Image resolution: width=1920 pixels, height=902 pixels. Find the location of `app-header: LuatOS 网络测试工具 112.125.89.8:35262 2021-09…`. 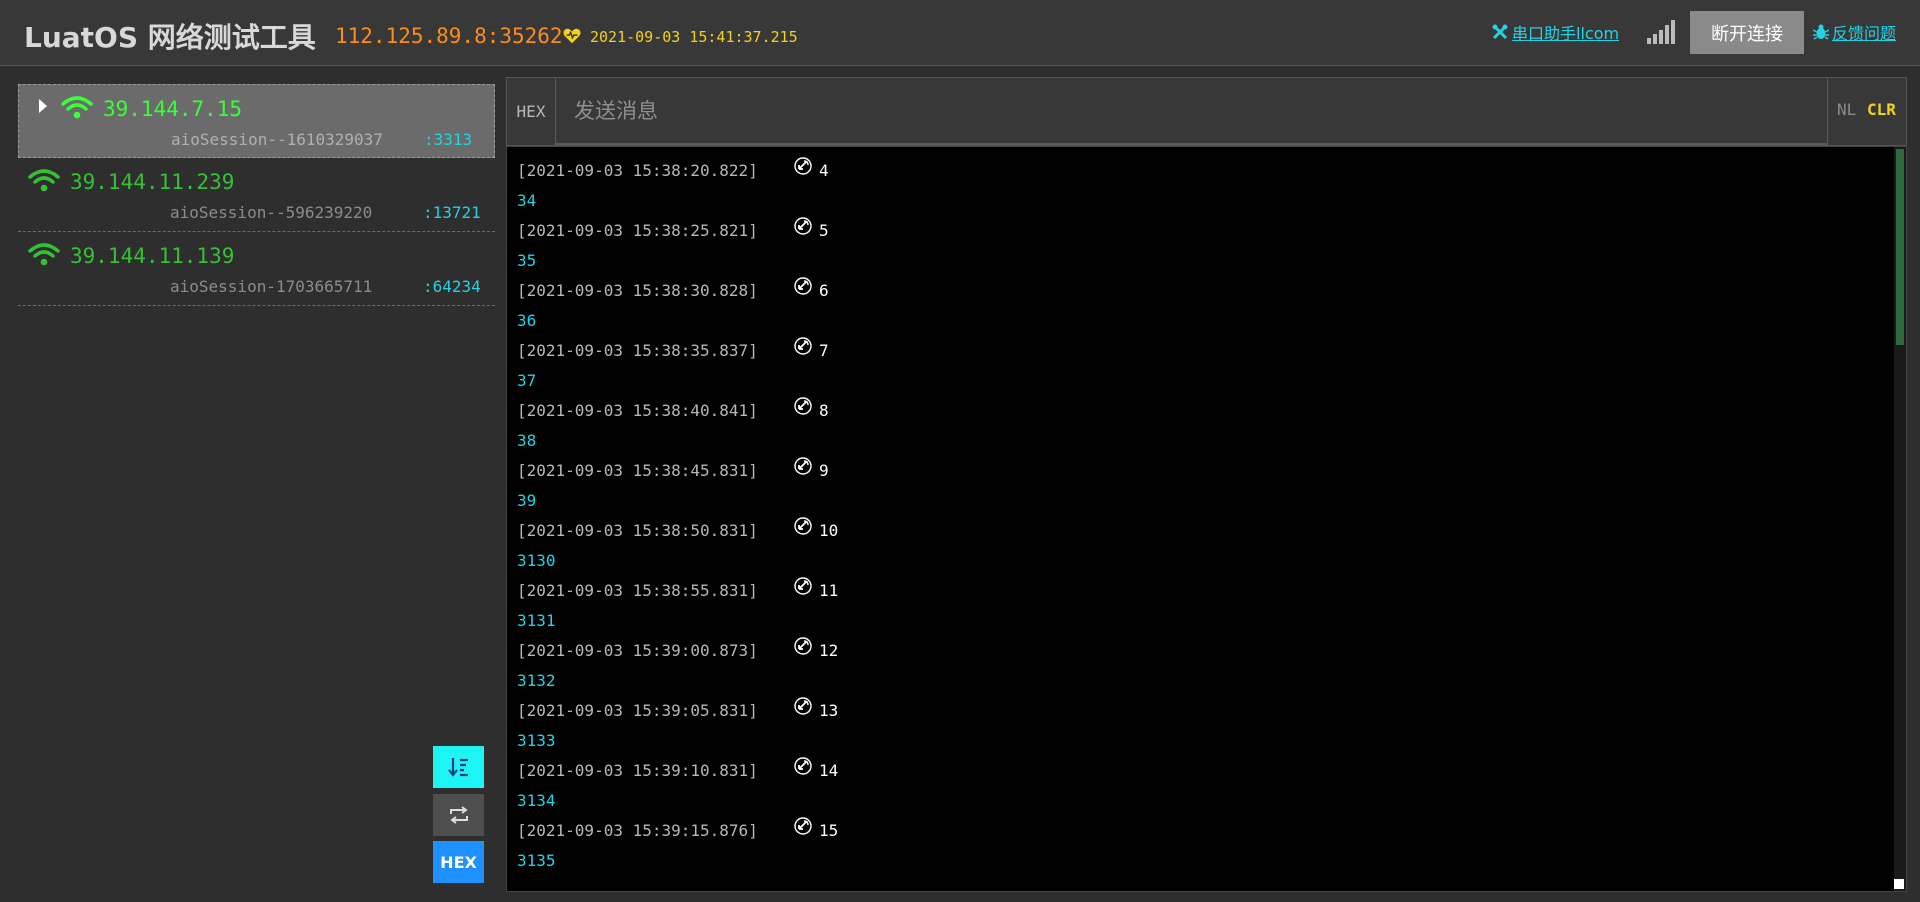

app-header: LuatOS 网络测试工具 112.125.89.8:35262 2021-09… is located at coordinates (960, 33).